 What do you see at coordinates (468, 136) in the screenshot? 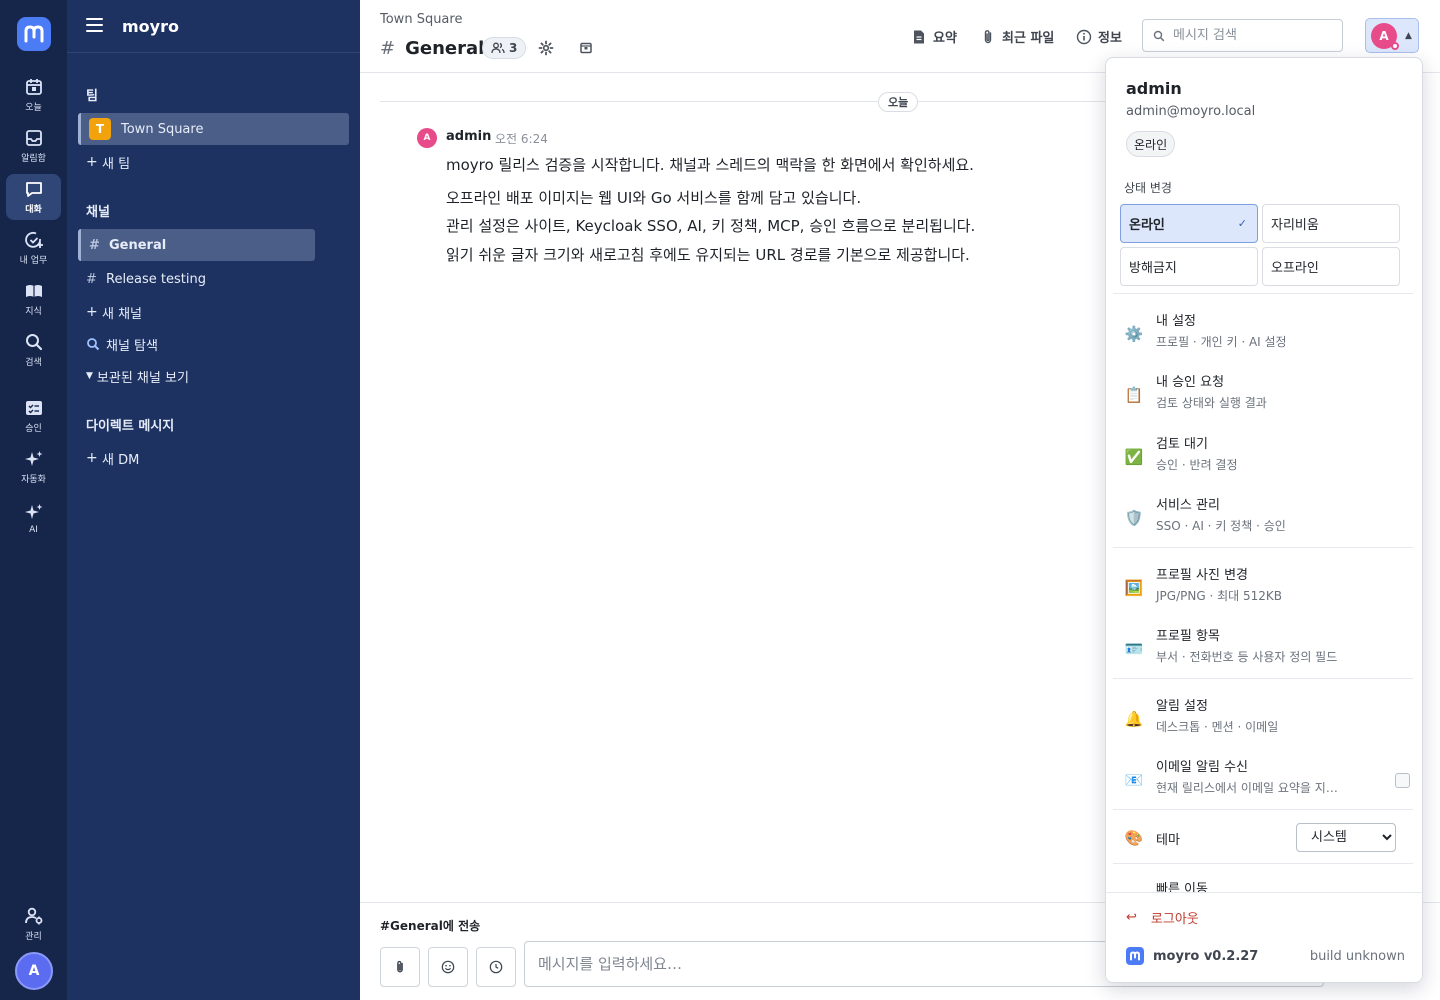
I see `message-author: admin` at bounding box center [468, 136].